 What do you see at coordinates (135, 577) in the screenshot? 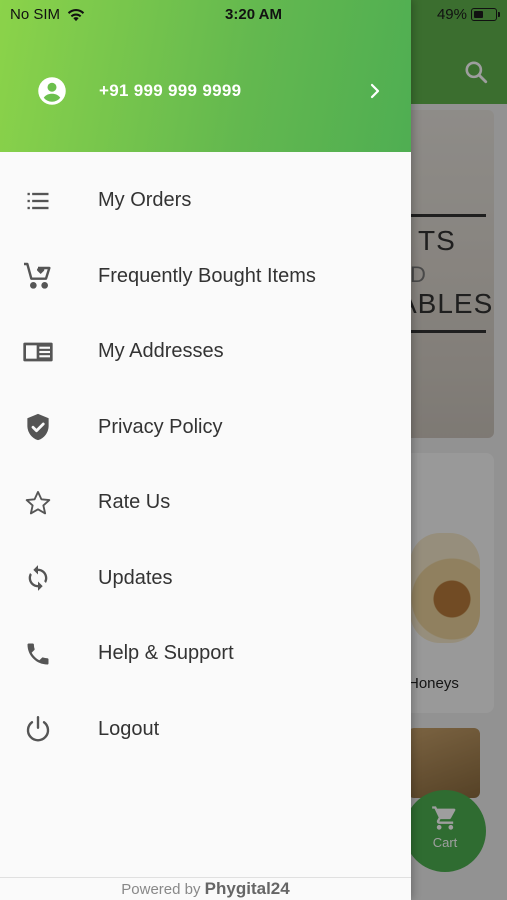
I see `menu-item-label: Updates` at bounding box center [135, 577].